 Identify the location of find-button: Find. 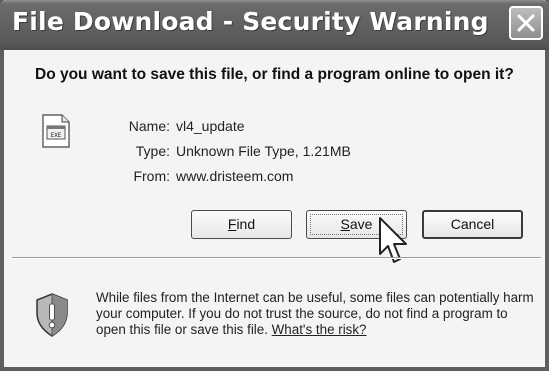
(241, 224).